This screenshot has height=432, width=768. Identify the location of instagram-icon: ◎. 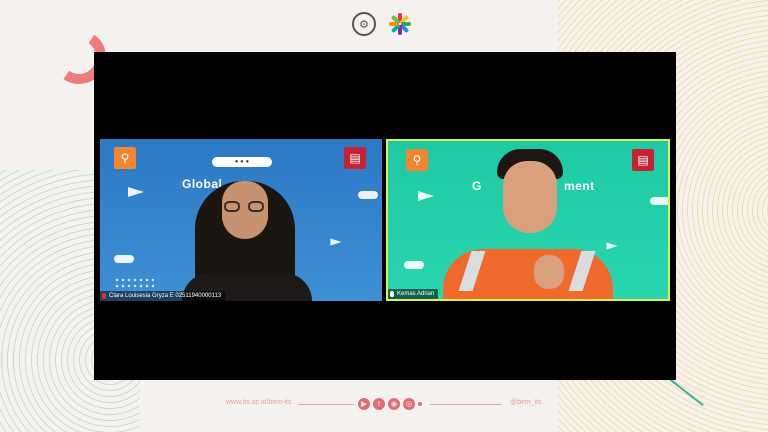
(409, 404).